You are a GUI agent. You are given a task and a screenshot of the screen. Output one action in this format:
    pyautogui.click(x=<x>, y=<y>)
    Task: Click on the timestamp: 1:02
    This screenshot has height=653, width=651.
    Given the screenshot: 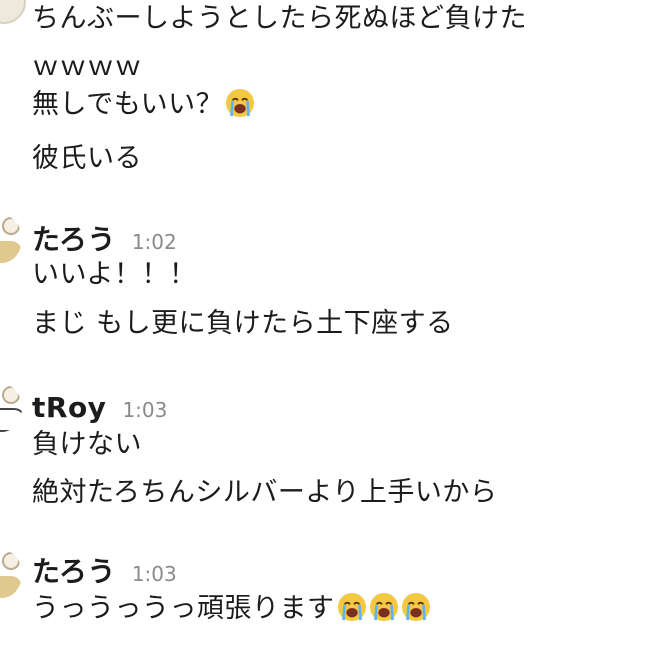 What is the action you would take?
    pyautogui.click(x=154, y=242)
    